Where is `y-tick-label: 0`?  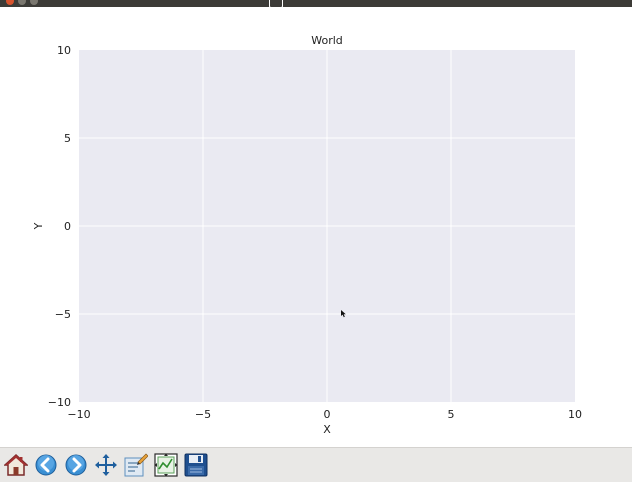
y-tick-label: 0 is located at coordinates (67, 226).